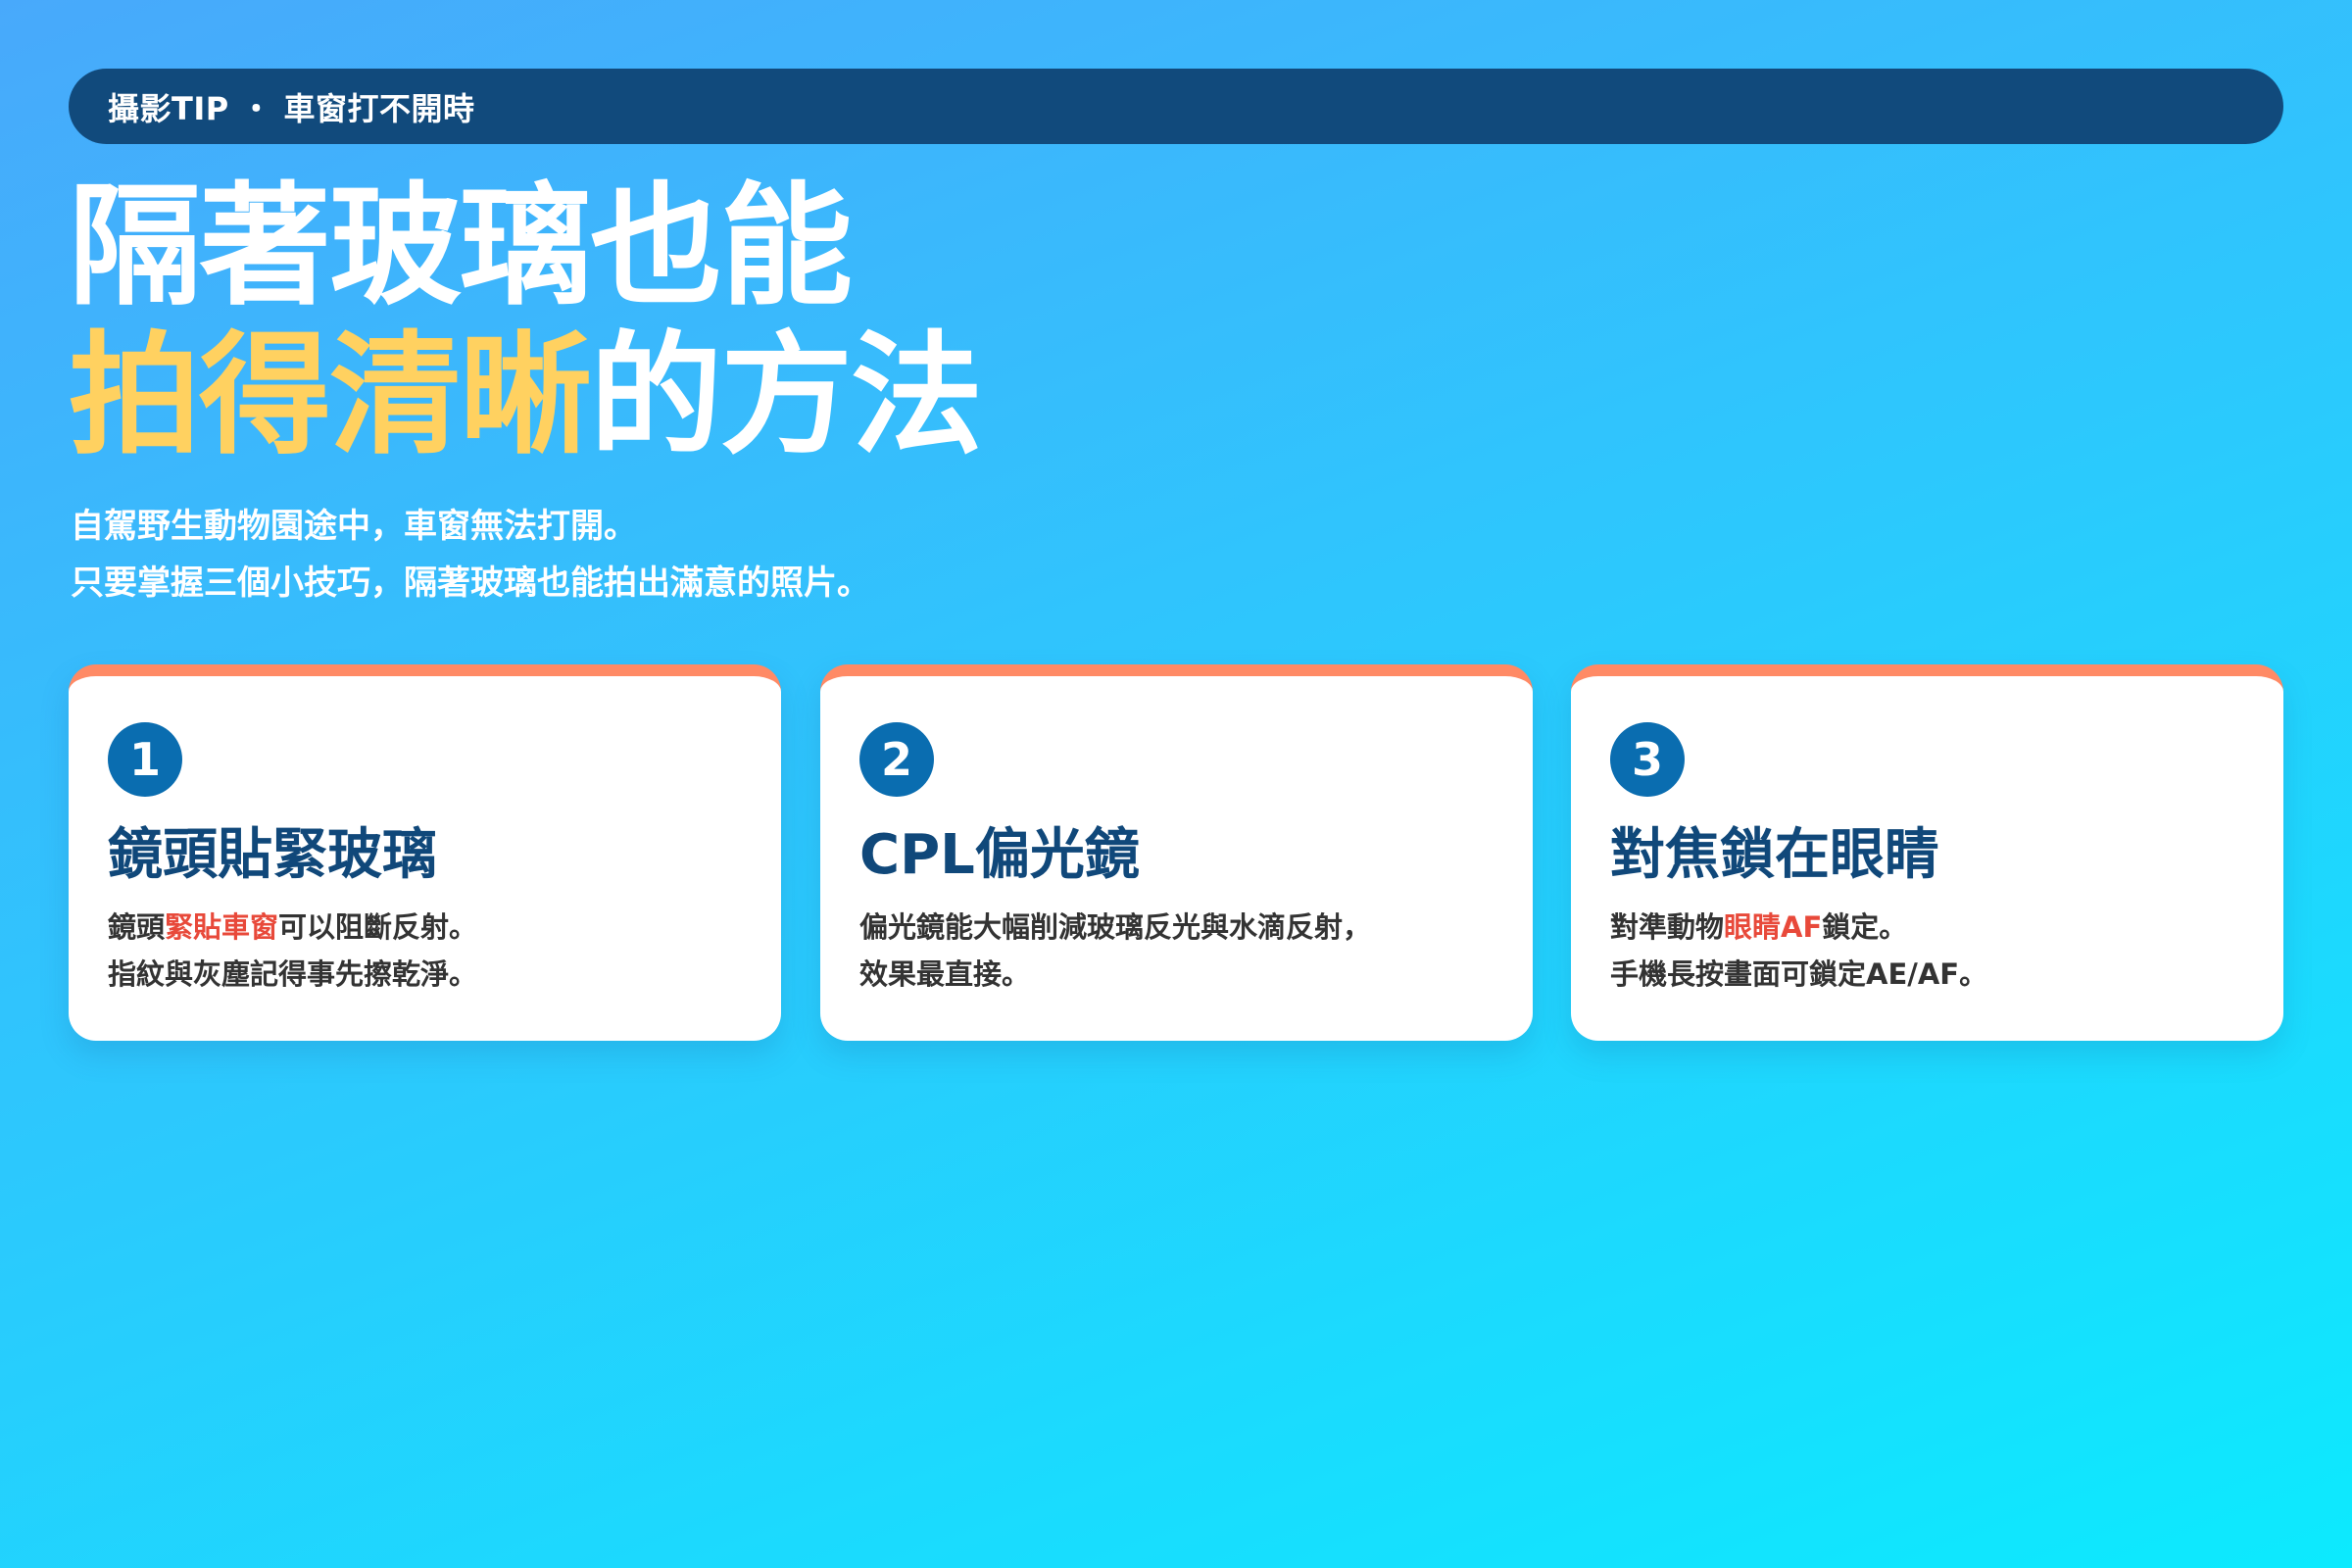  What do you see at coordinates (1647, 759) in the screenshot?
I see `tip-number-badge: 3` at bounding box center [1647, 759].